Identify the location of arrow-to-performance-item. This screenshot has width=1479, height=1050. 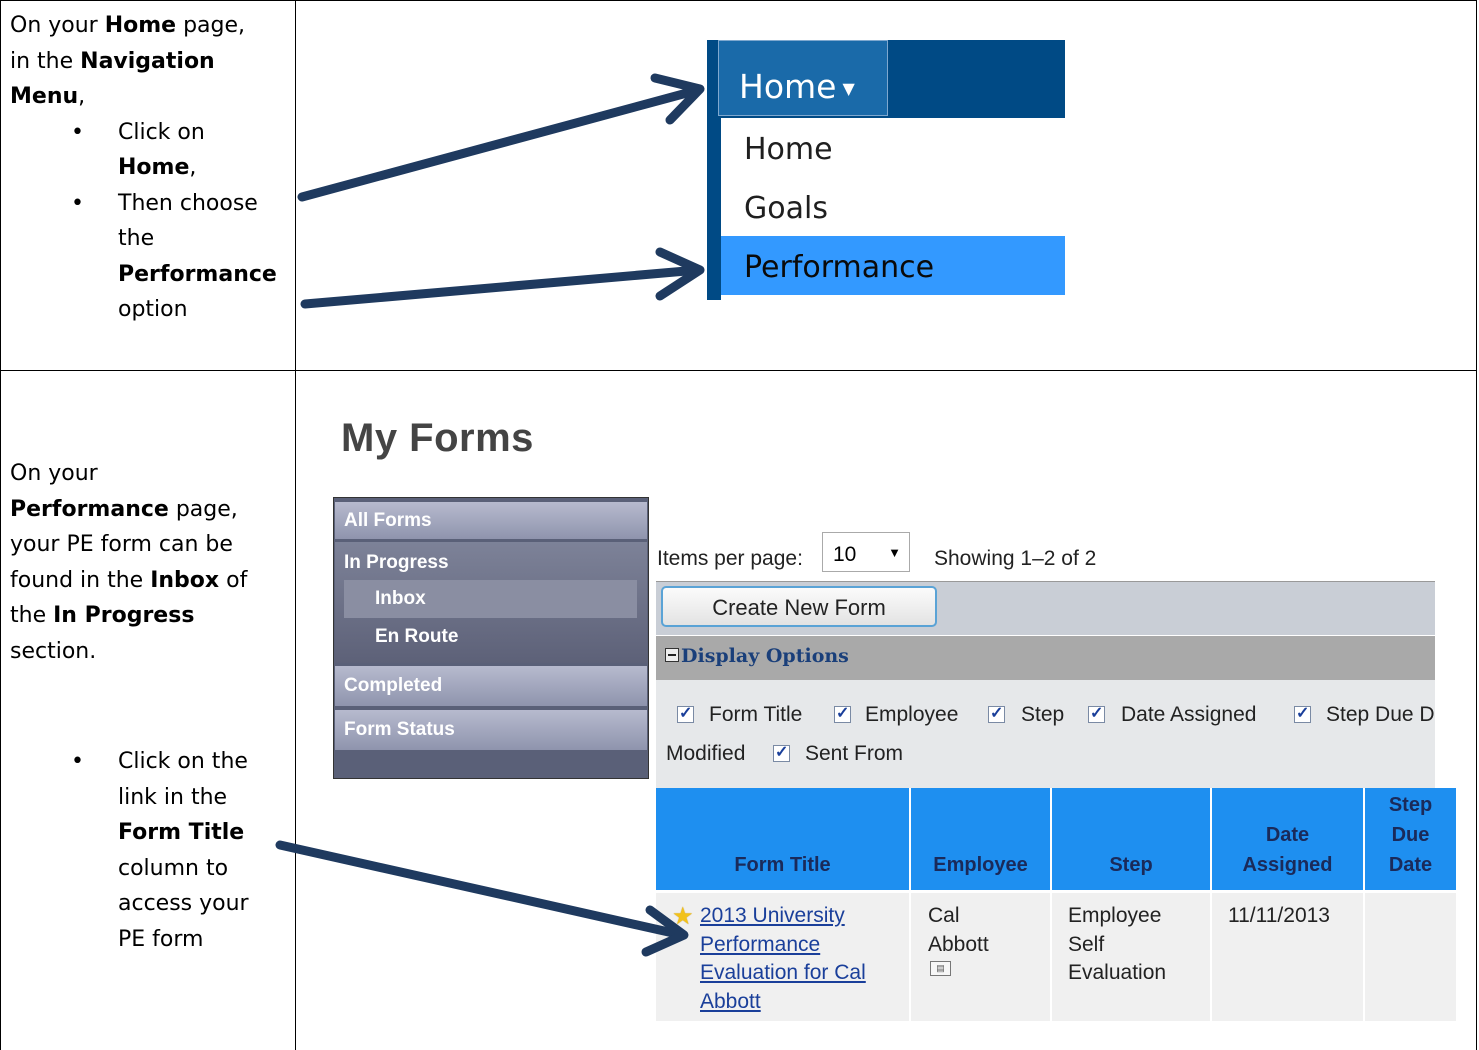
(501, 287).